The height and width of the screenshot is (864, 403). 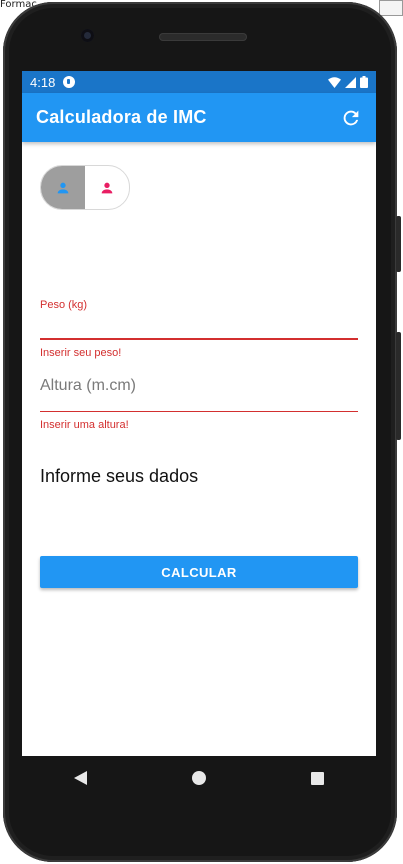 I want to click on gender-female-option, so click(x=107, y=187).